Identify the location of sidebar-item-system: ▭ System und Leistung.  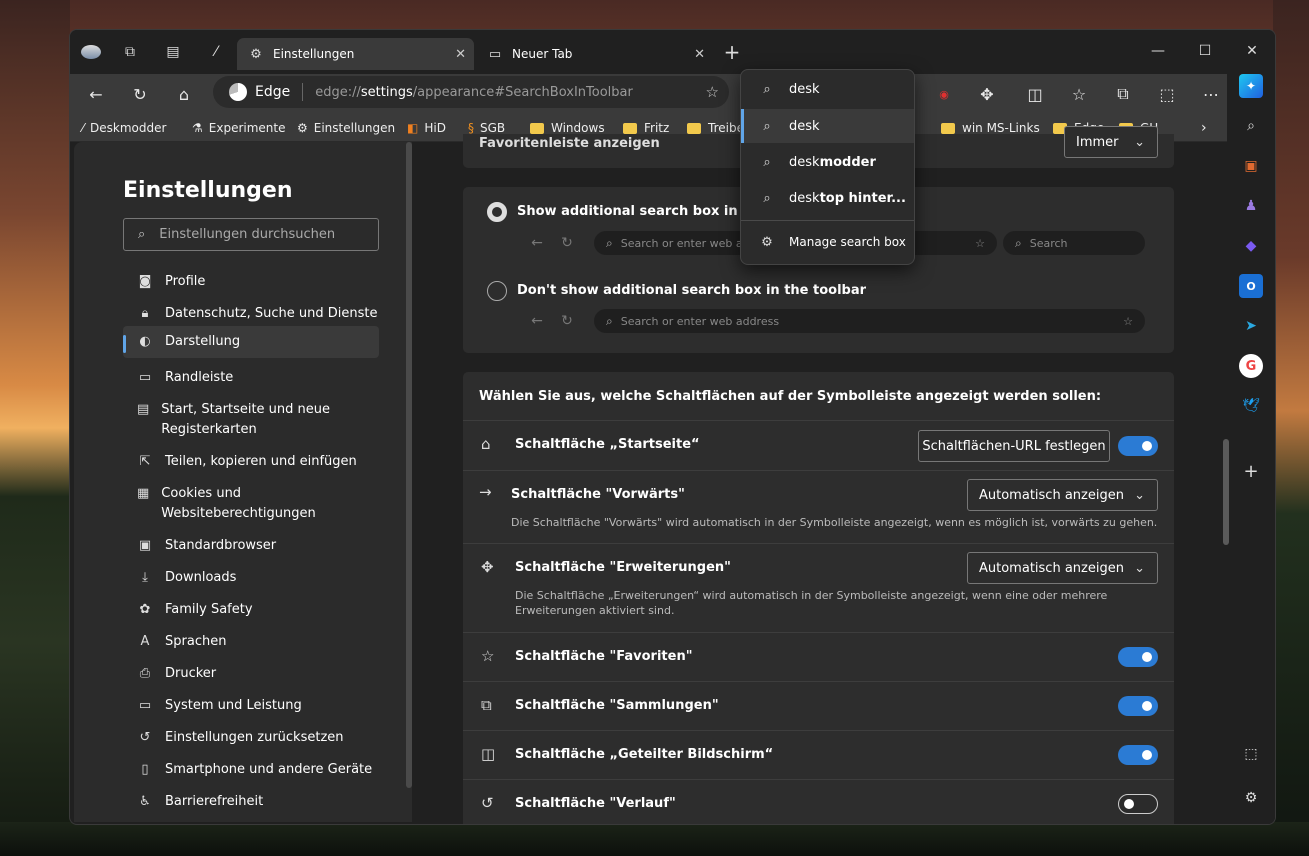
(251, 706).